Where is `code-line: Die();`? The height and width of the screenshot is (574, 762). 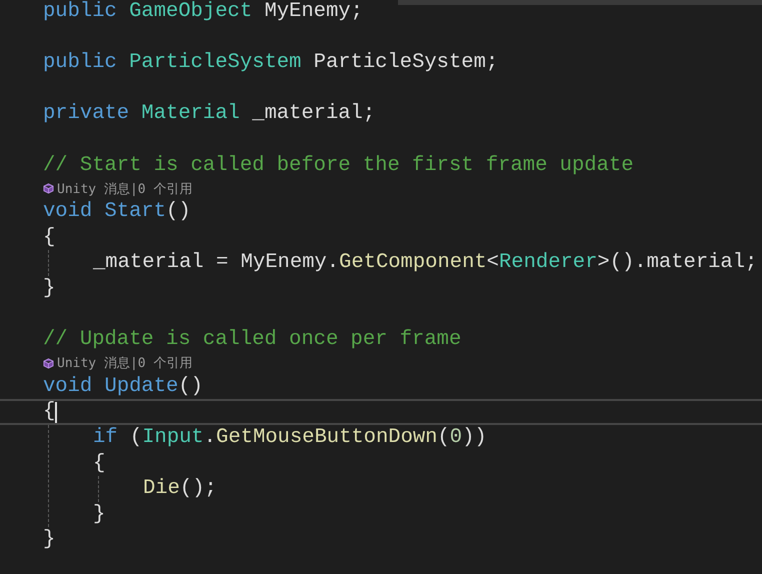 code-line: Die(); is located at coordinates (180, 489).